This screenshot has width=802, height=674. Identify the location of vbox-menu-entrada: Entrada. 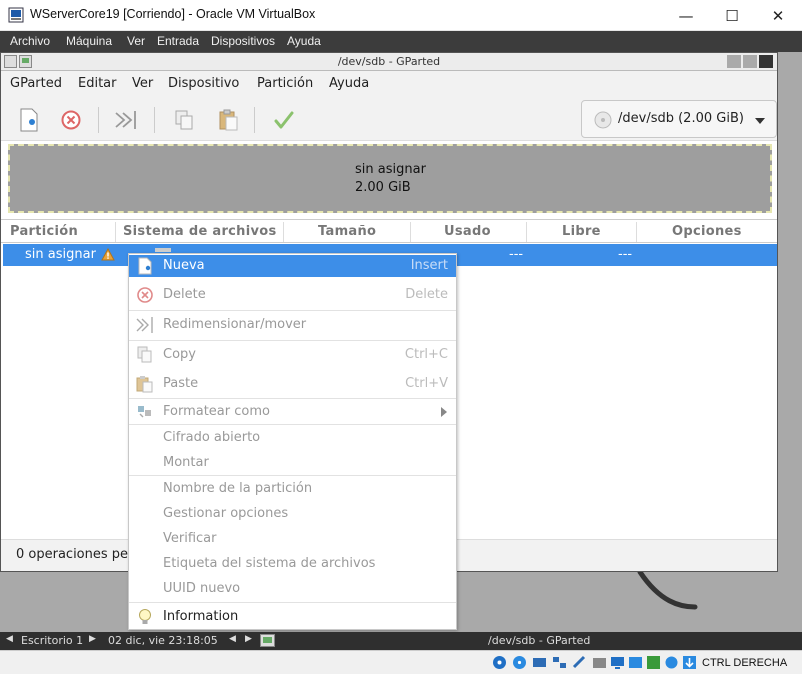
(178, 41).